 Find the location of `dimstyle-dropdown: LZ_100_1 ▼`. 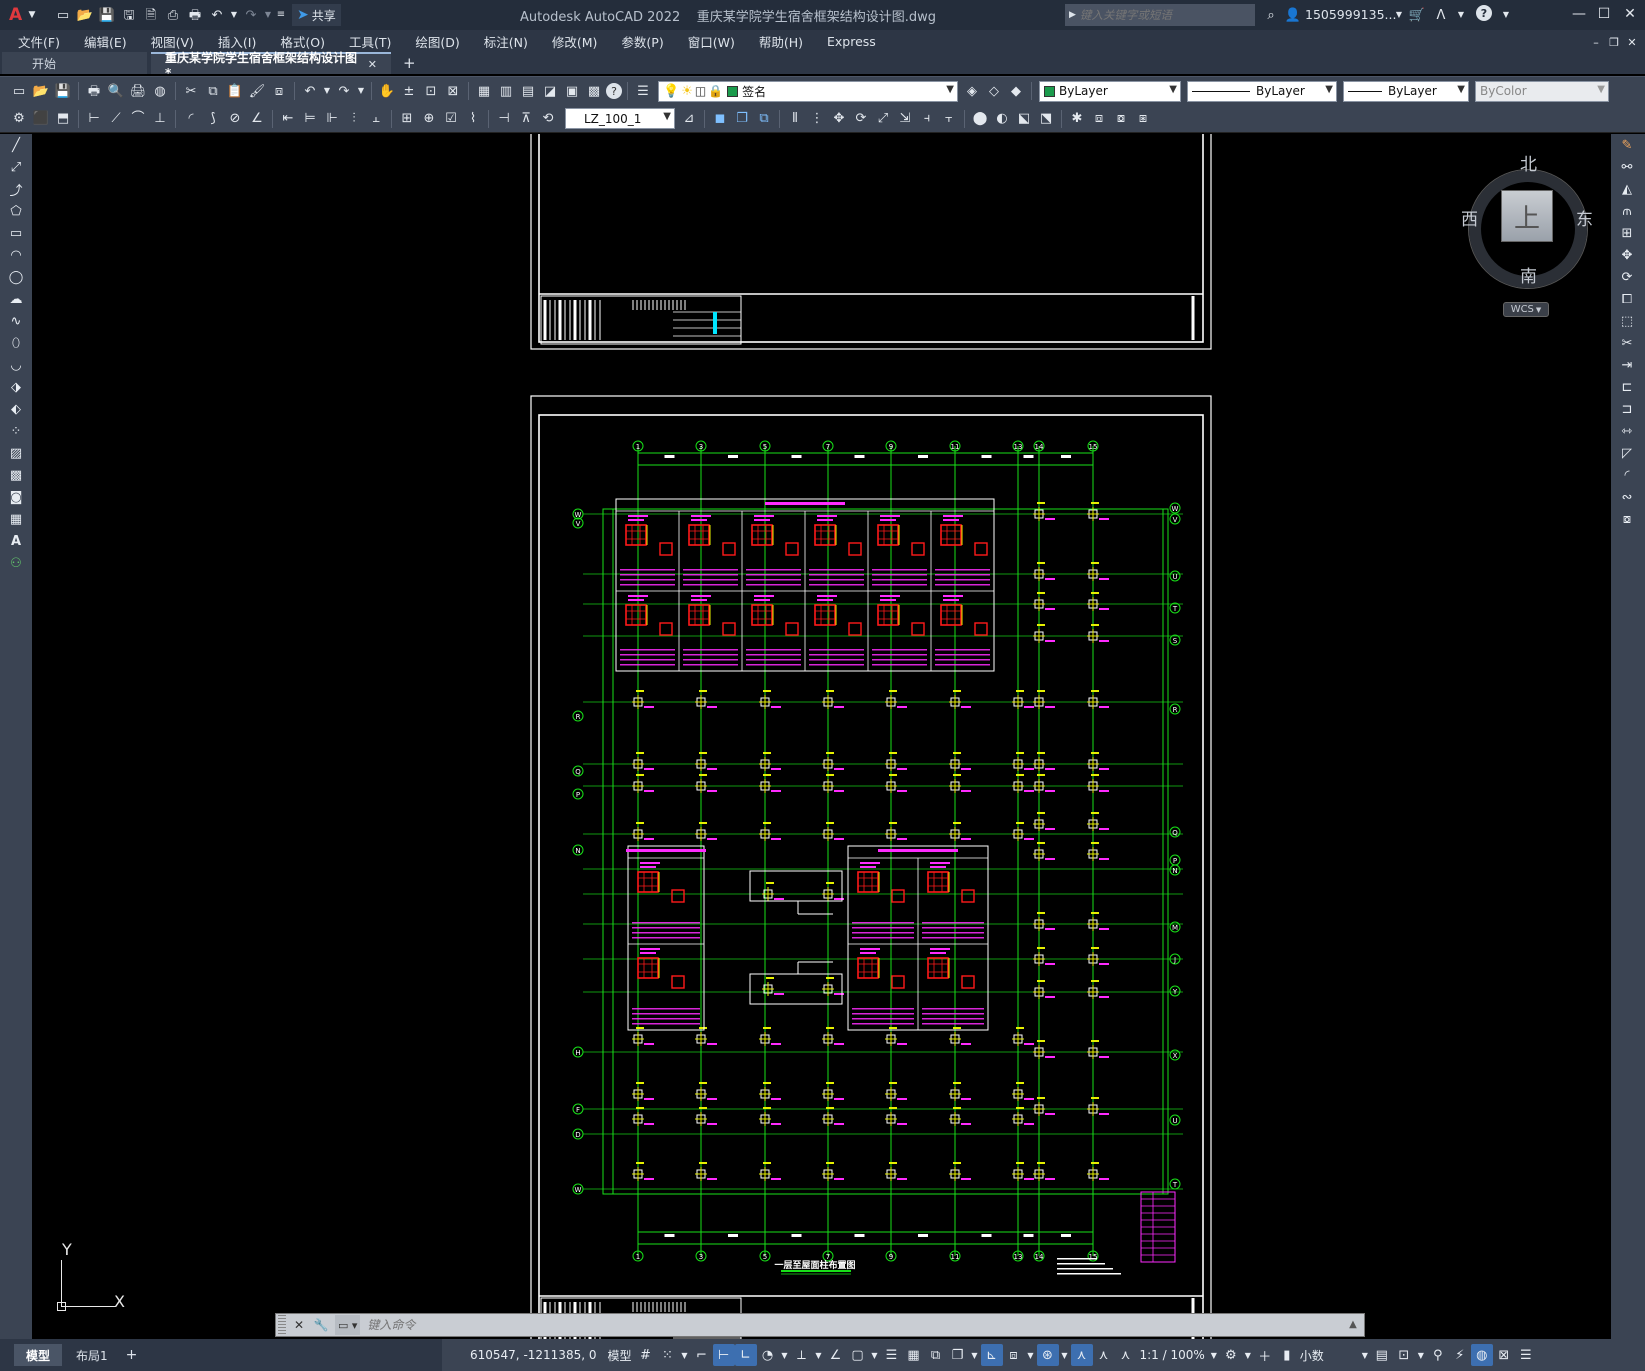

dimstyle-dropdown: LZ_100_1 ▼ is located at coordinates (620, 118).